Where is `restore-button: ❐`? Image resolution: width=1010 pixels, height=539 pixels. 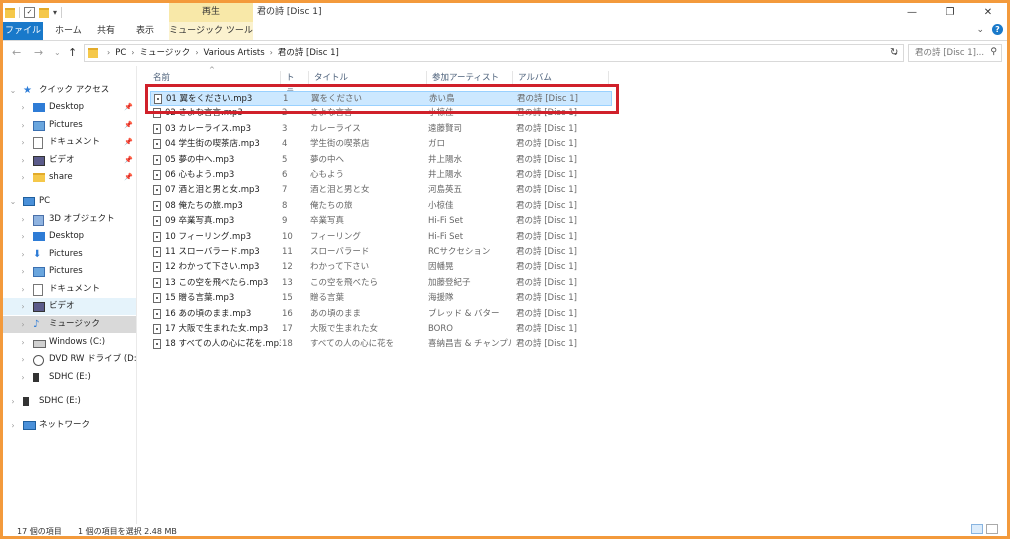 restore-button: ❐ is located at coordinates (950, 12).